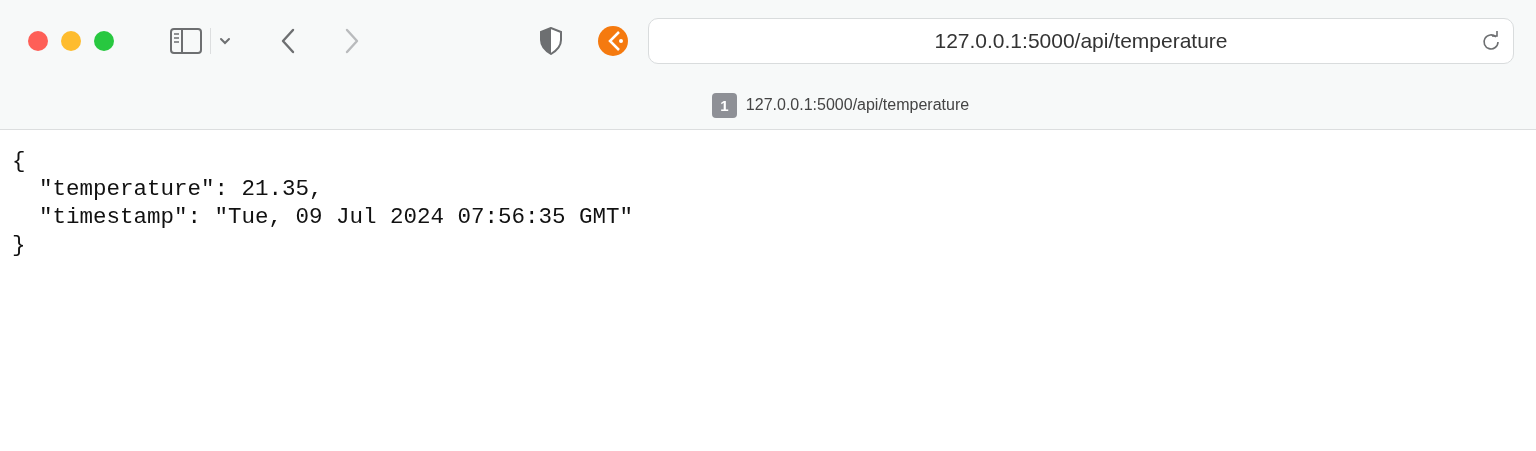  I want to click on chevron-down-icon, so click(225, 41).